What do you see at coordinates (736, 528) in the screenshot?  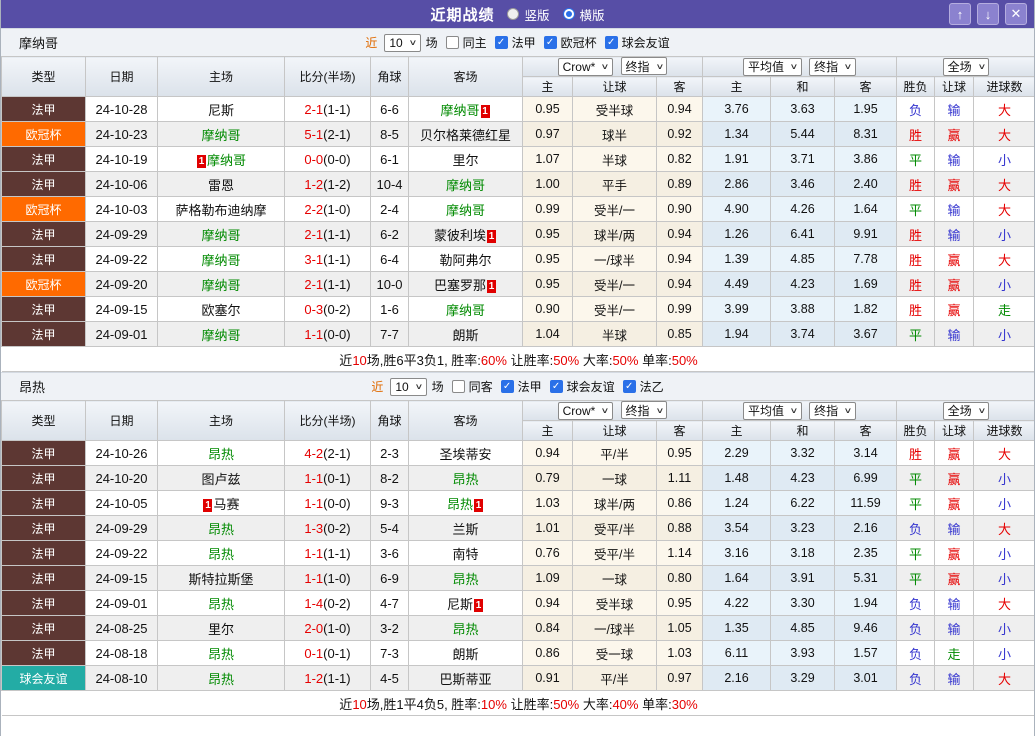 I see `avg-home: 3.54` at bounding box center [736, 528].